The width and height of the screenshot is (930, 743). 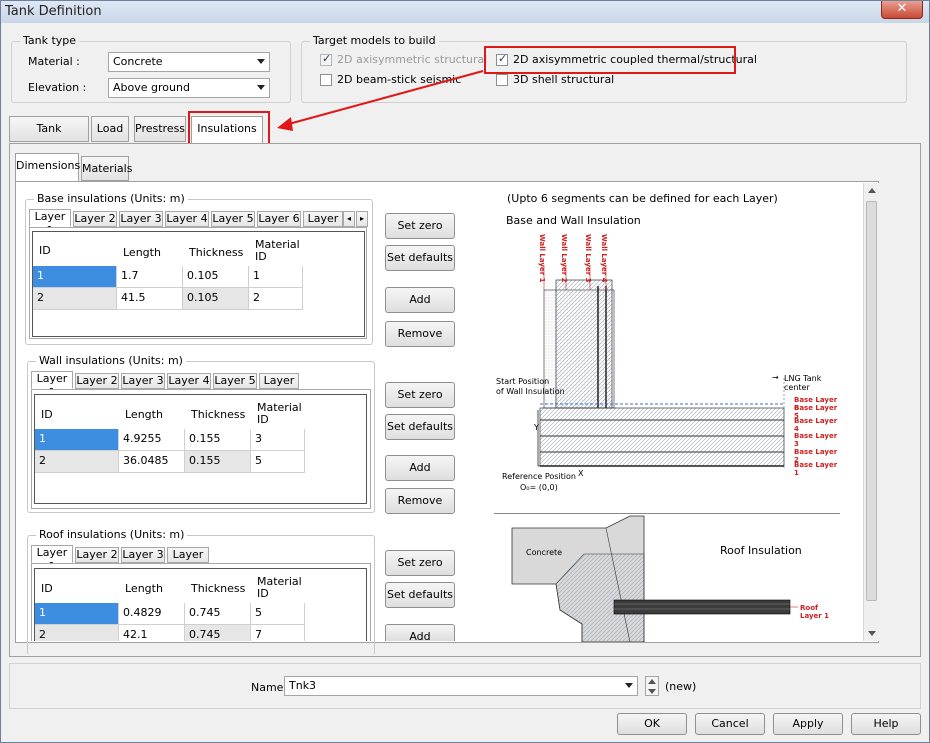 What do you see at coordinates (539, 487) in the screenshot?
I see `origin-label: O₀= (0,0)` at bounding box center [539, 487].